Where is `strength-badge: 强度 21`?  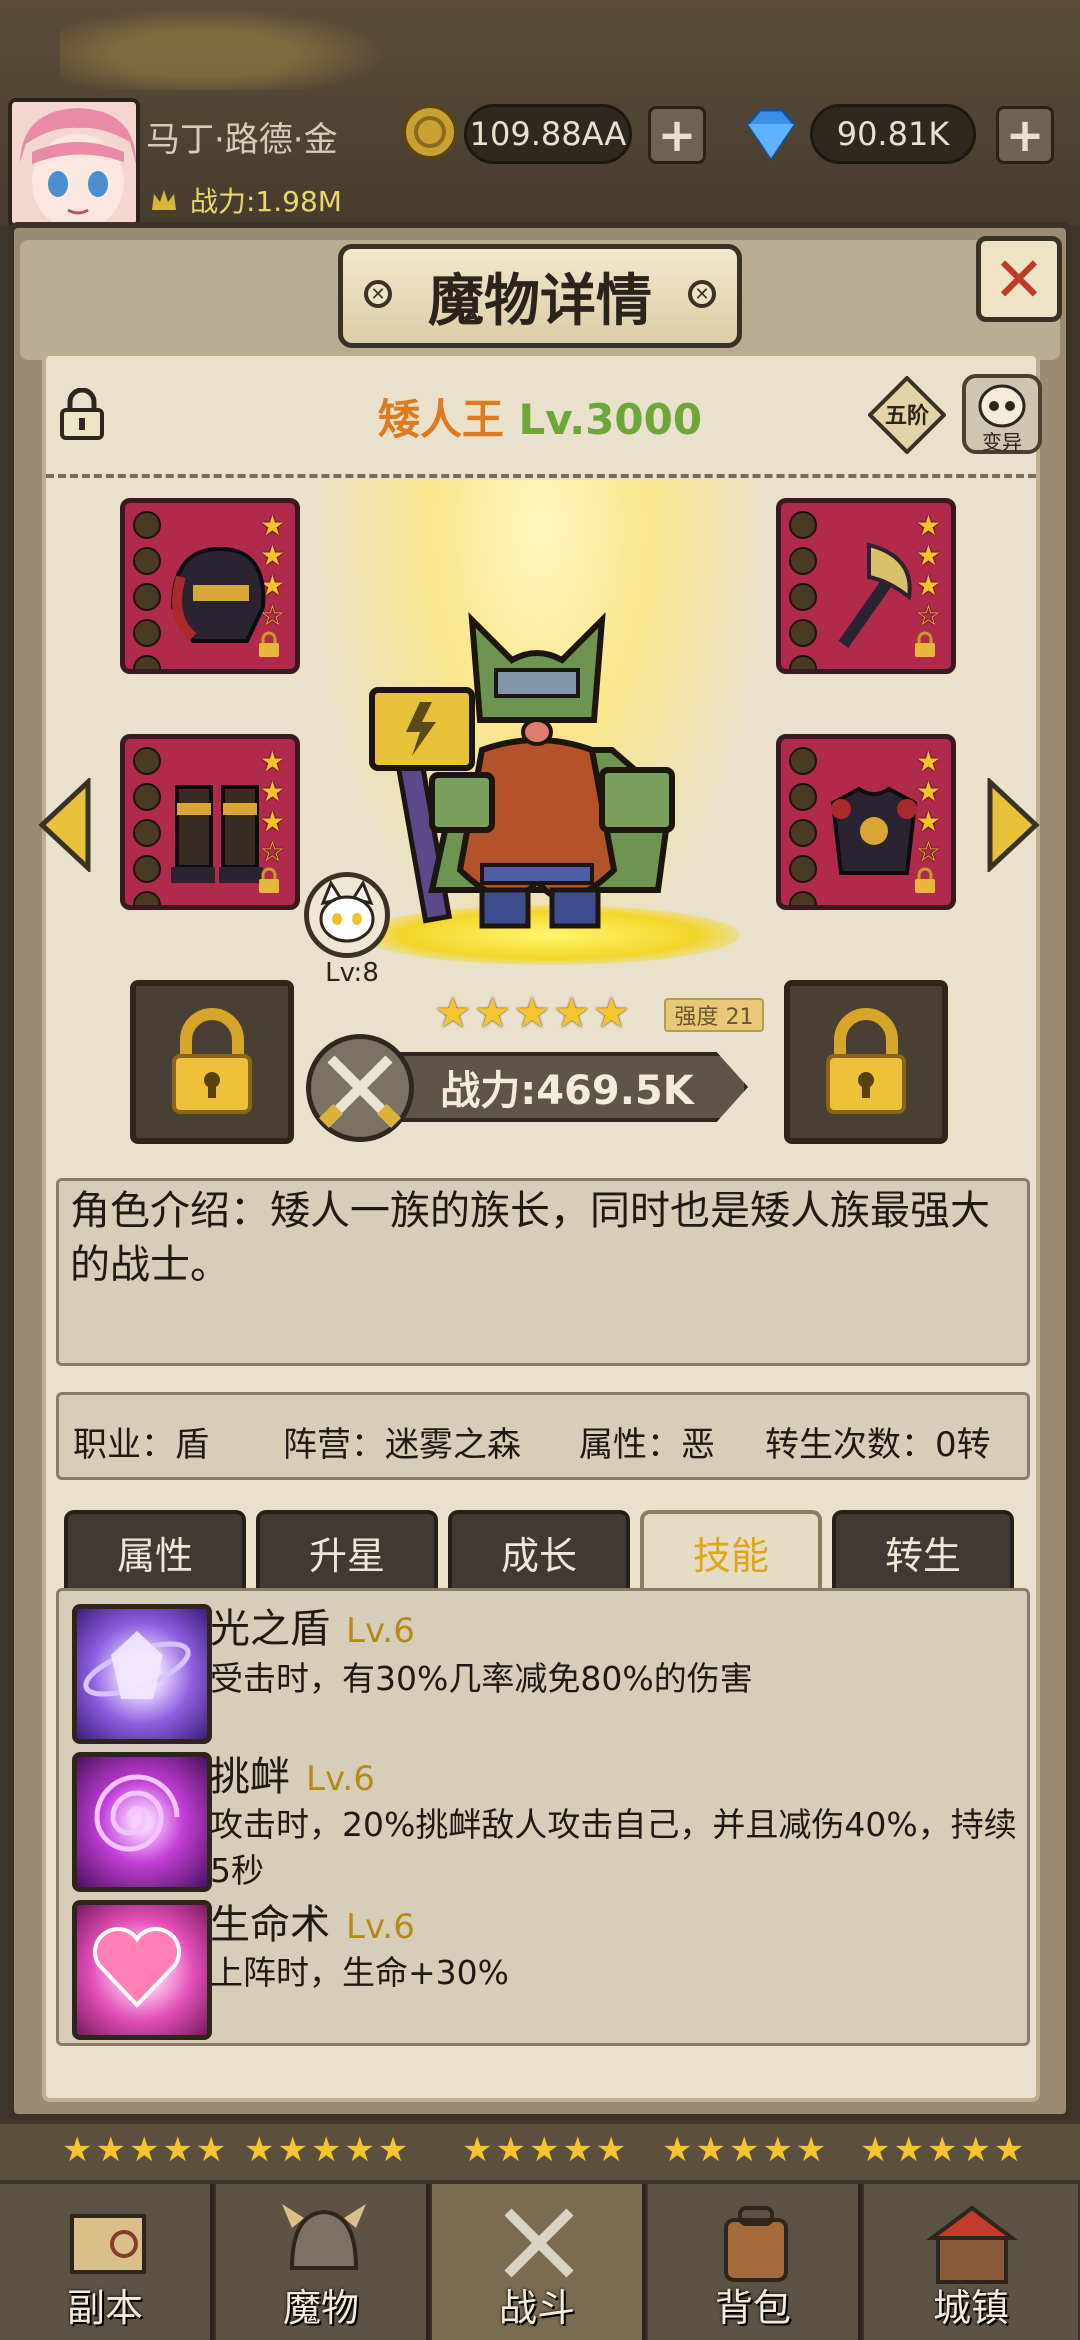
strength-badge: 强度 21 is located at coordinates (714, 1015).